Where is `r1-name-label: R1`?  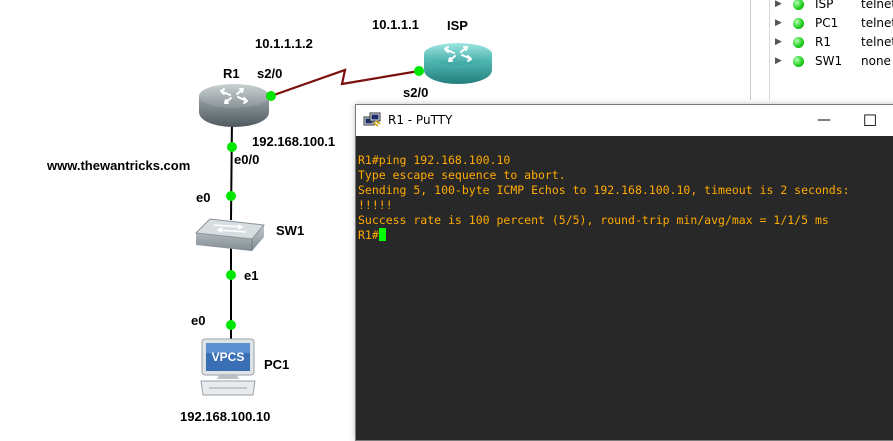 r1-name-label: R1 is located at coordinates (231, 73).